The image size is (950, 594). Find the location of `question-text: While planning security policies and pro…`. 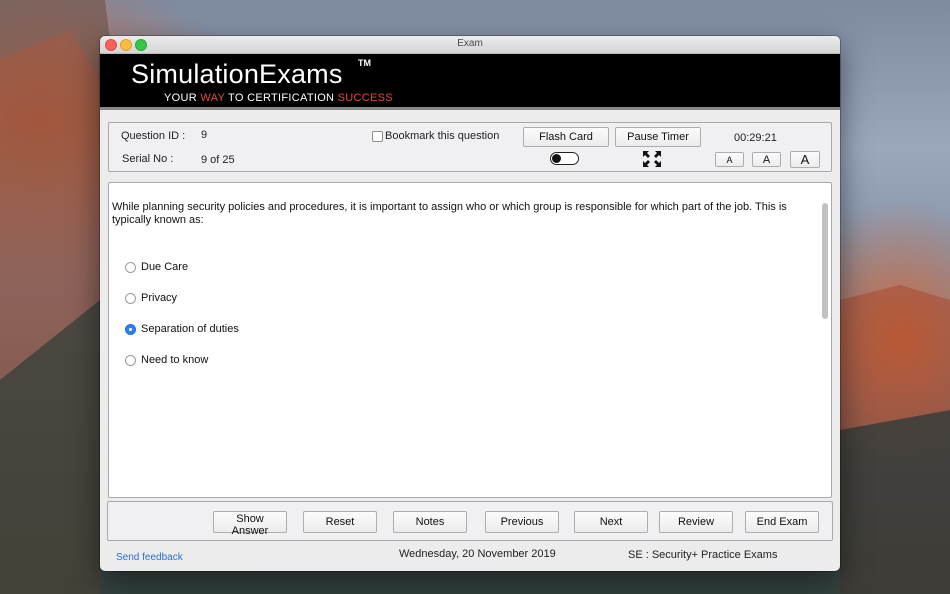

question-text: While planning security policies and pro… is located at coordinates (449, 213).